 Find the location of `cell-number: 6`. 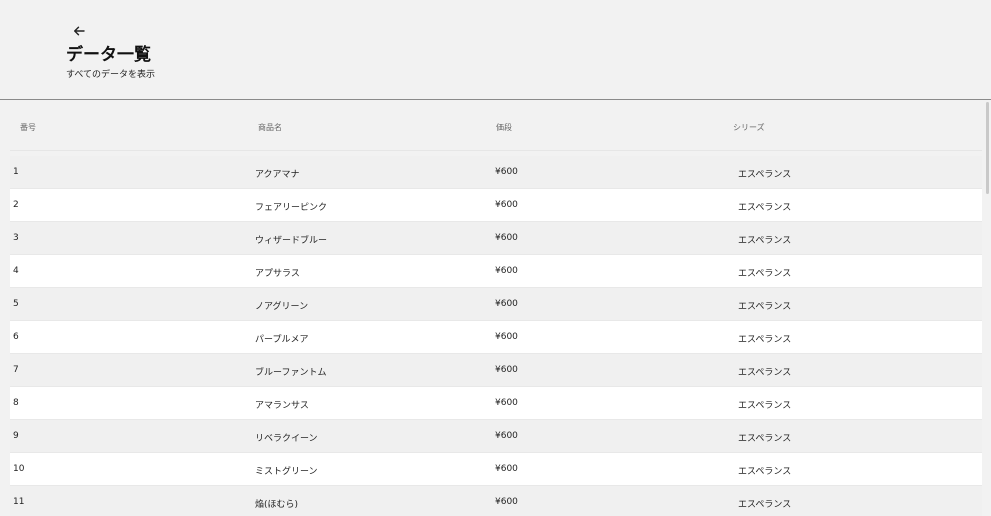

cell-number: 6 is located at coordinates (16, 337).